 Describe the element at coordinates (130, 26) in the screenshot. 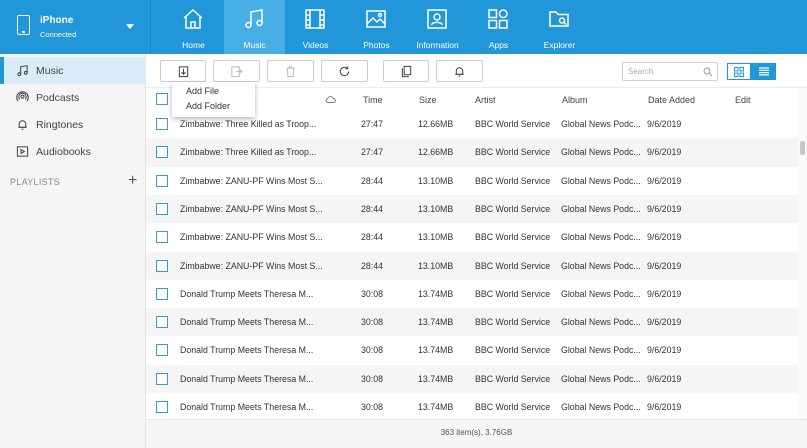

I see `chevron-down-icon` at that location.